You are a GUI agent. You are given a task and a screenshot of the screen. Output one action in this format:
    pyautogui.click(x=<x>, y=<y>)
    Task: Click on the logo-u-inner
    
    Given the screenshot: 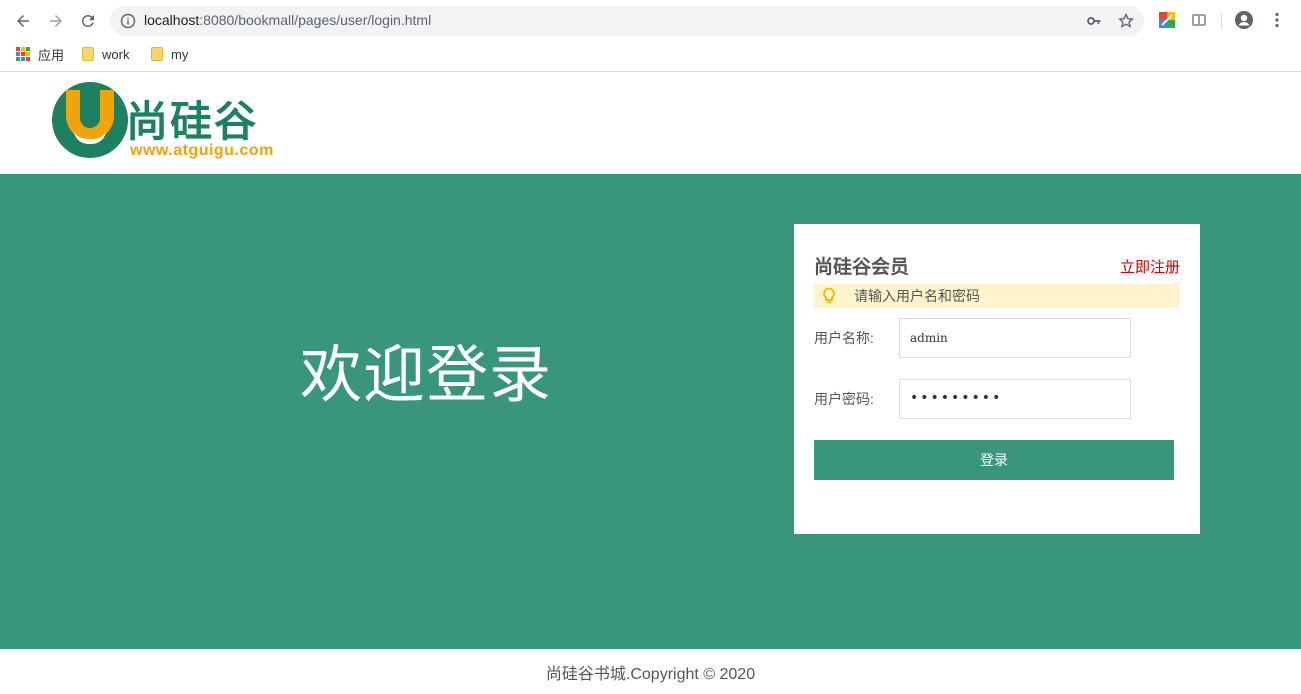 What is the action you would take?
    pyautogui.click(x=90, y=109)
    